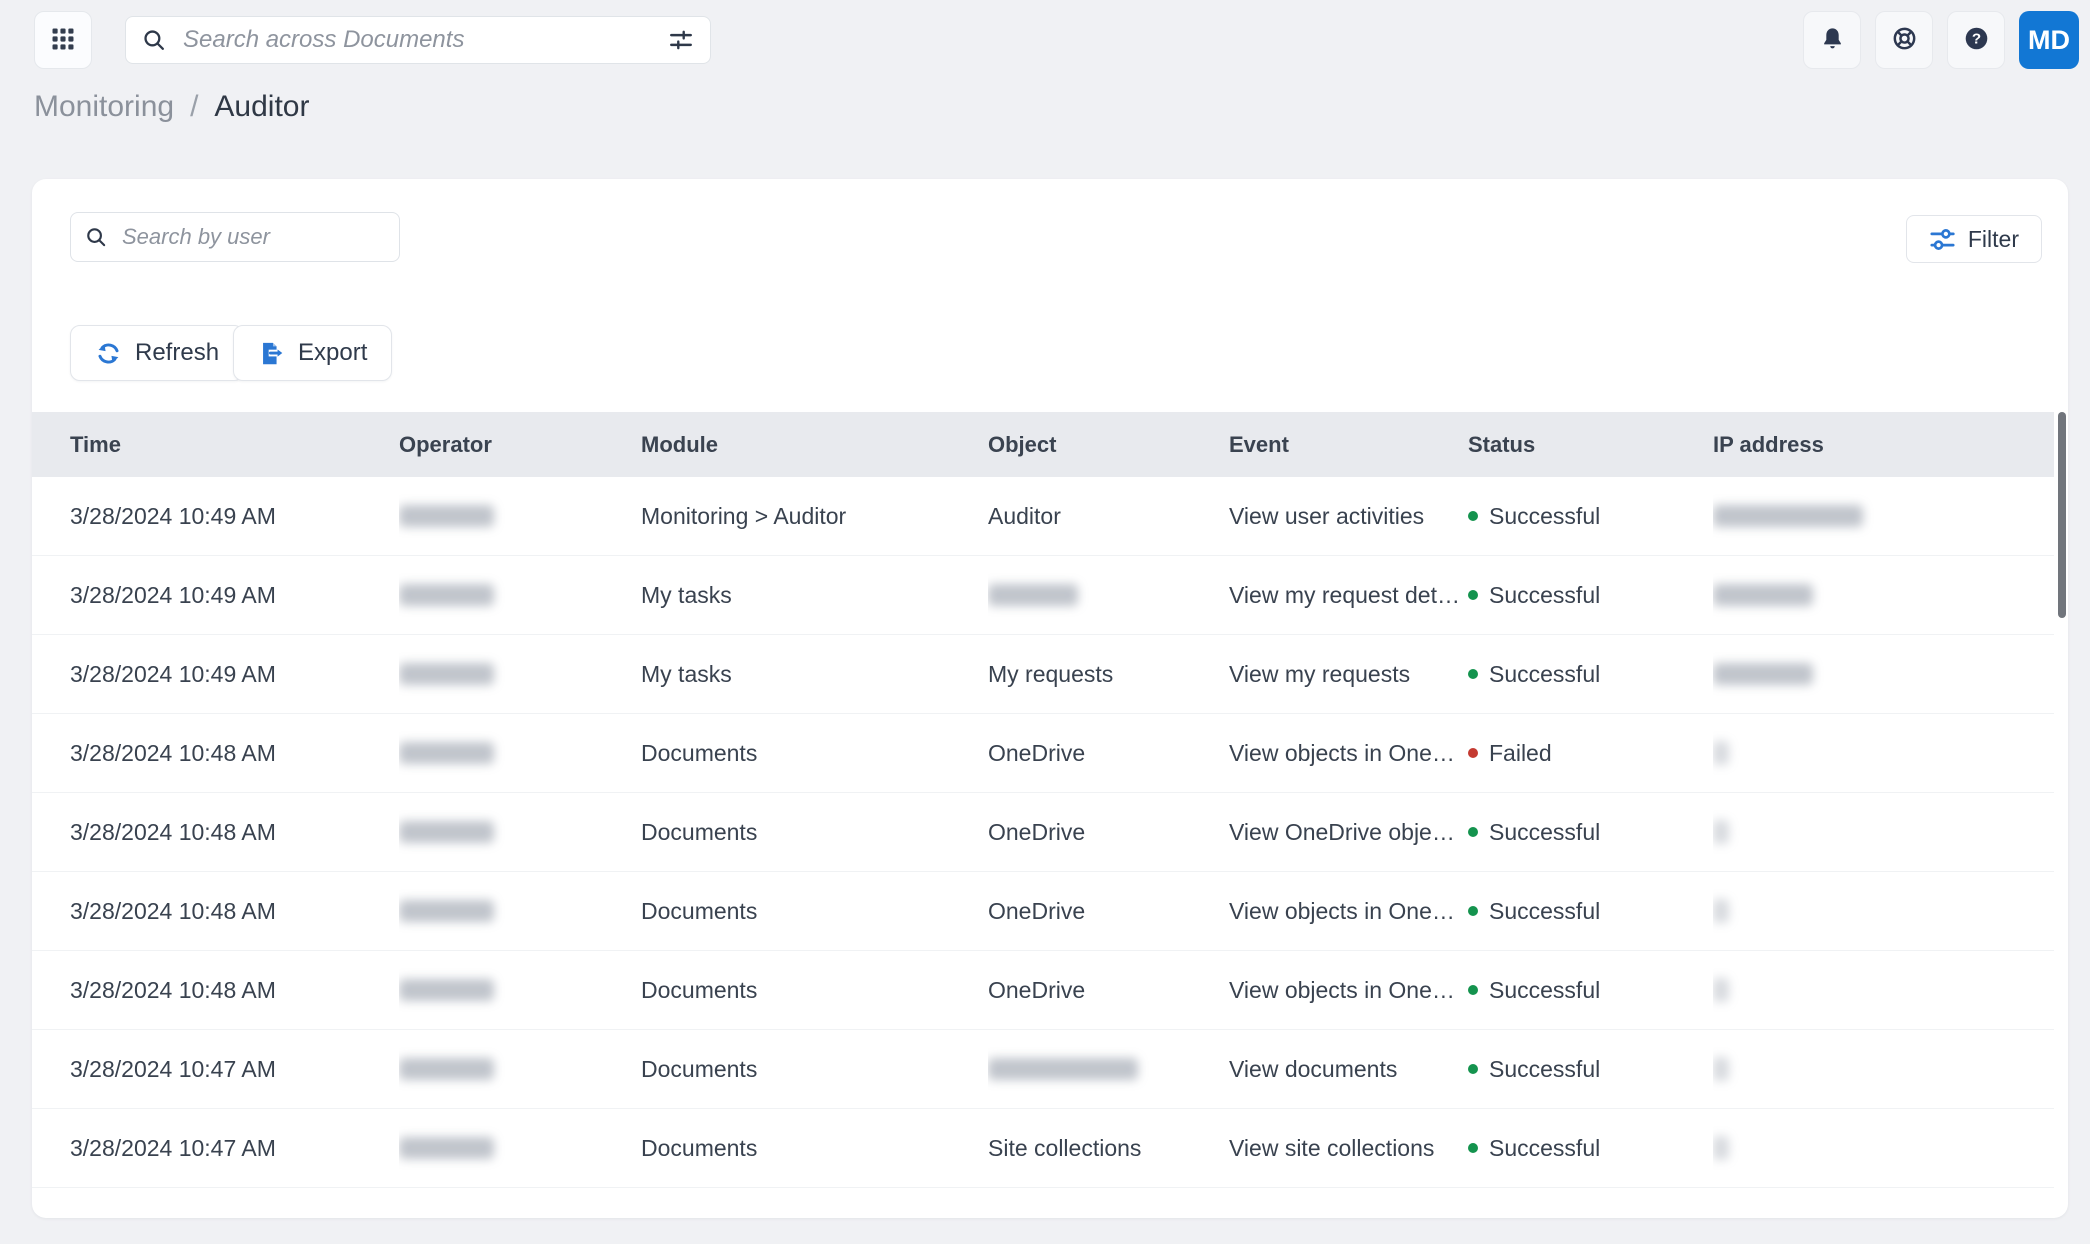 The width and height of the screenshot is (2090, 1244). What do you see at coordinates (1051, 673) in the screenshot?
I see `cell-object: My requests` at bounding box center [1051, 673].